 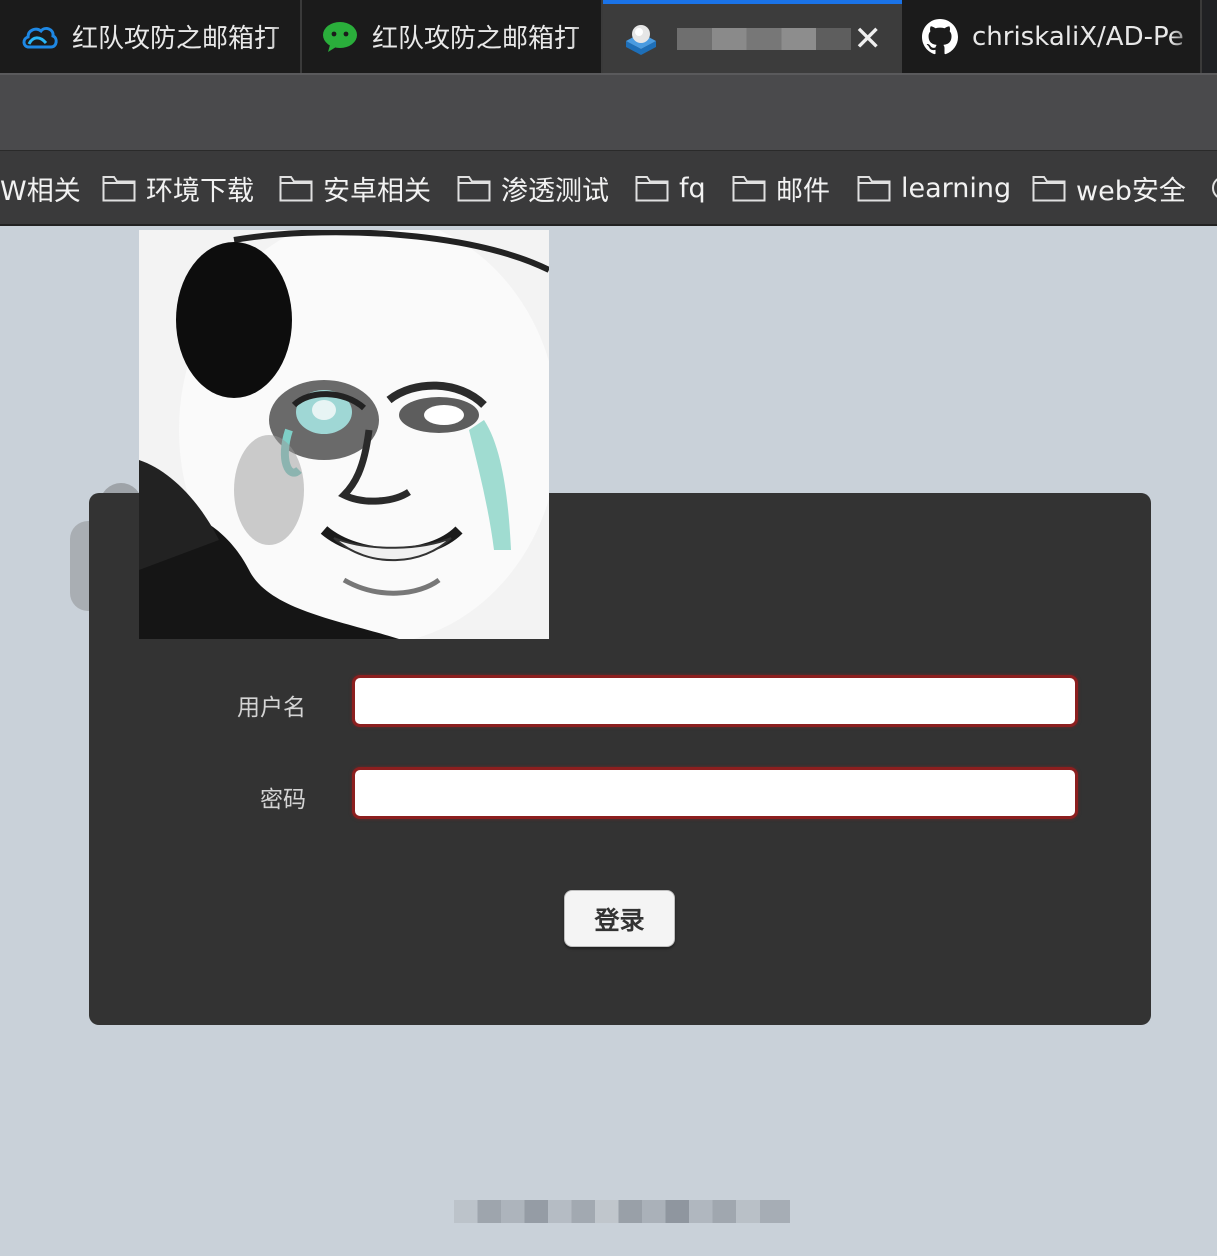 What do you see at coordinates (715, 793) in the screenshot?
I see `password-input` at bounding box center [715, 793].